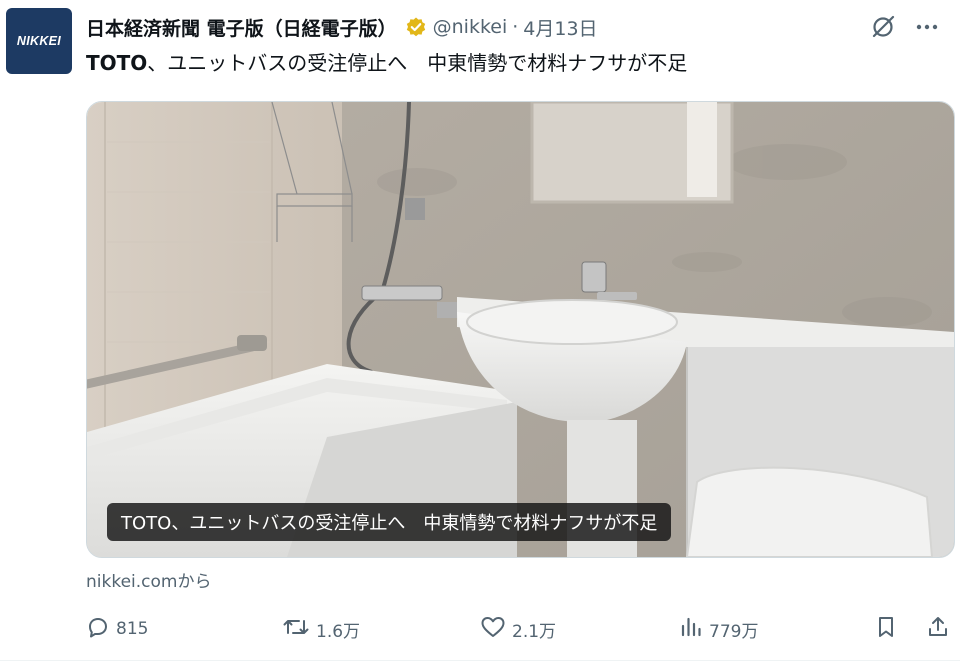 This screenshot has height=665, width=960. I want to click on like-button: 2.1万, so click(518, 629).